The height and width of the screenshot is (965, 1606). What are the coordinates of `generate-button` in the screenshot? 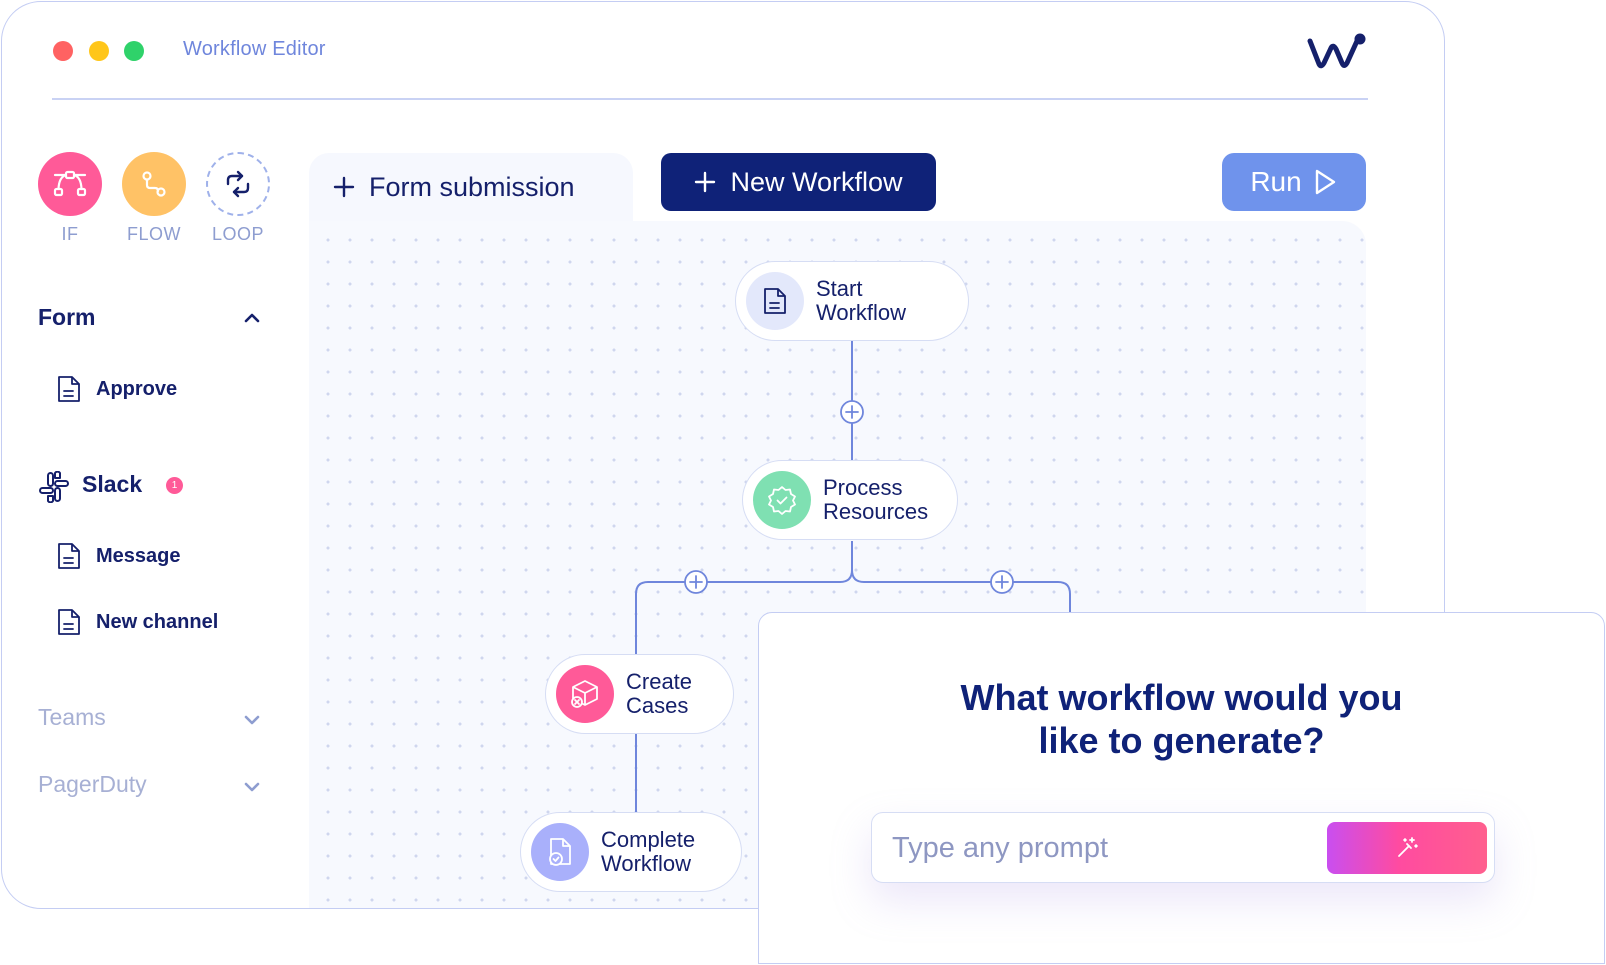 It's located at (1407, 848).